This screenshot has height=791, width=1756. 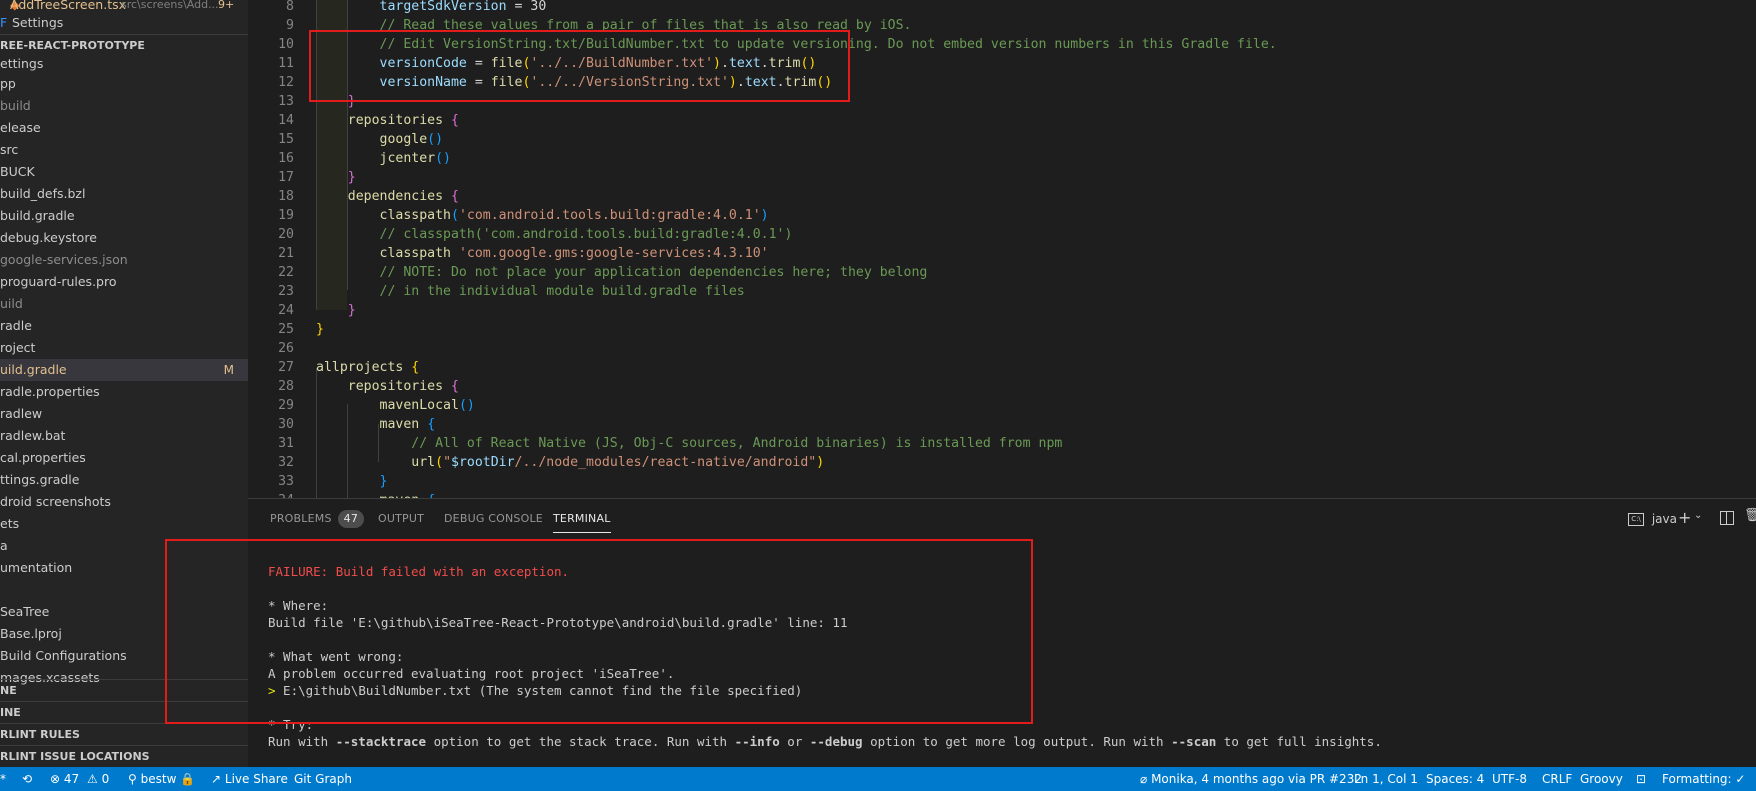 What do you see at coordinates (124, 150) in the screenshot?
I see `file-tree-item: src` at bounding box center [124, 150].